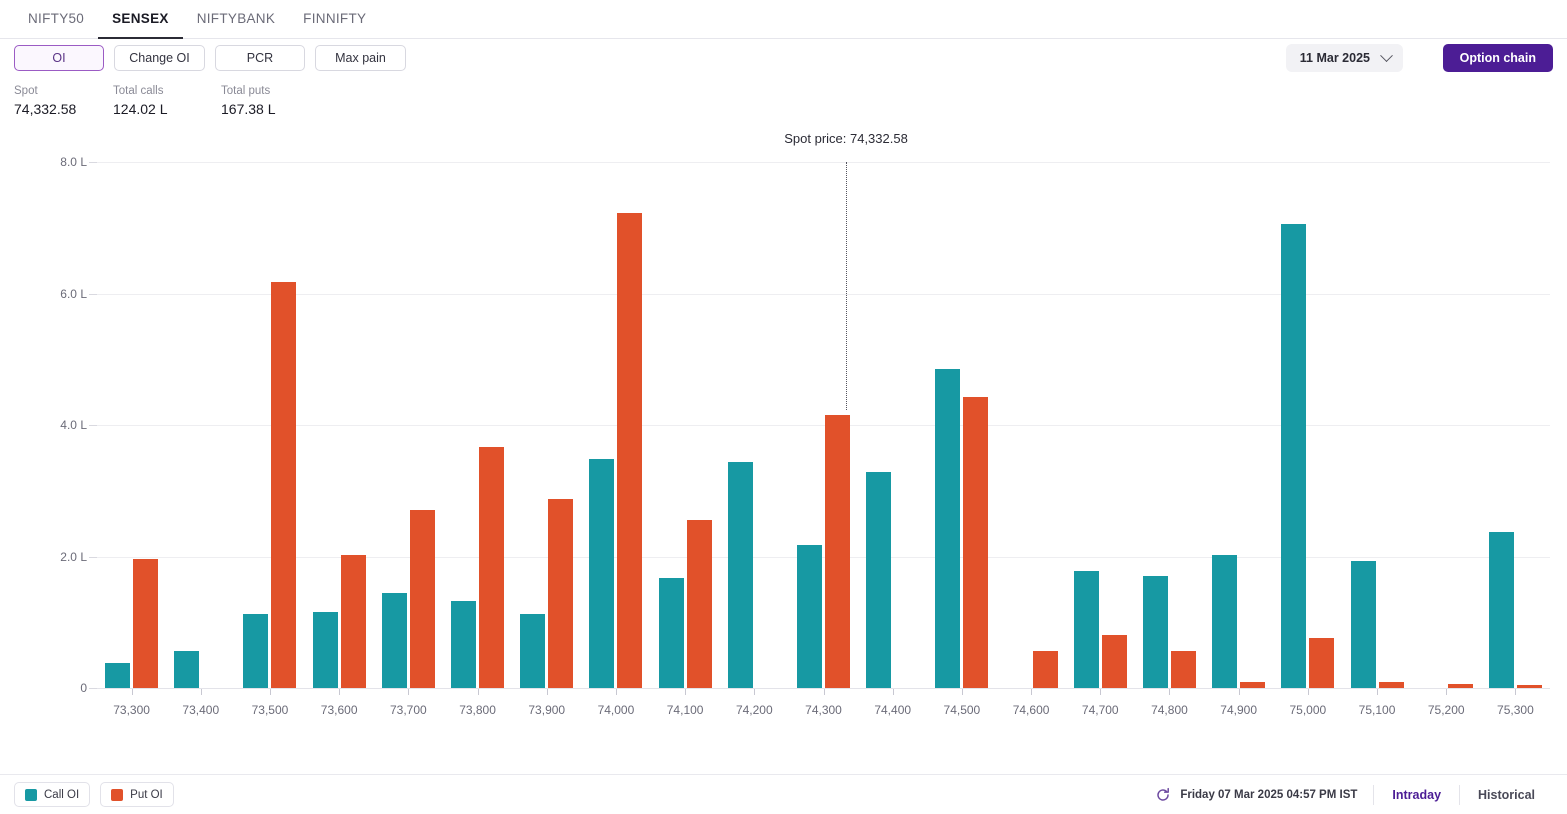 The height and width of the screenshot is (814, 1567). I want to click on legend-call-oi: Call OI, so click(52, 794).